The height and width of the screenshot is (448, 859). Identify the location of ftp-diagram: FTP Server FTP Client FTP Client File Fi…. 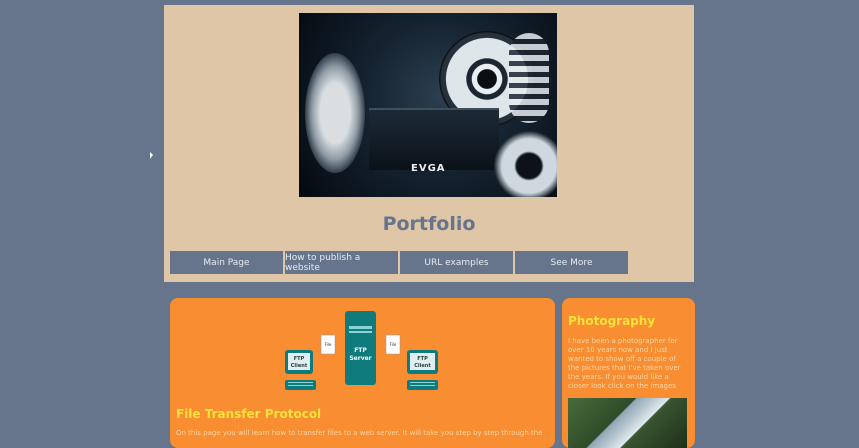
(362, 348).